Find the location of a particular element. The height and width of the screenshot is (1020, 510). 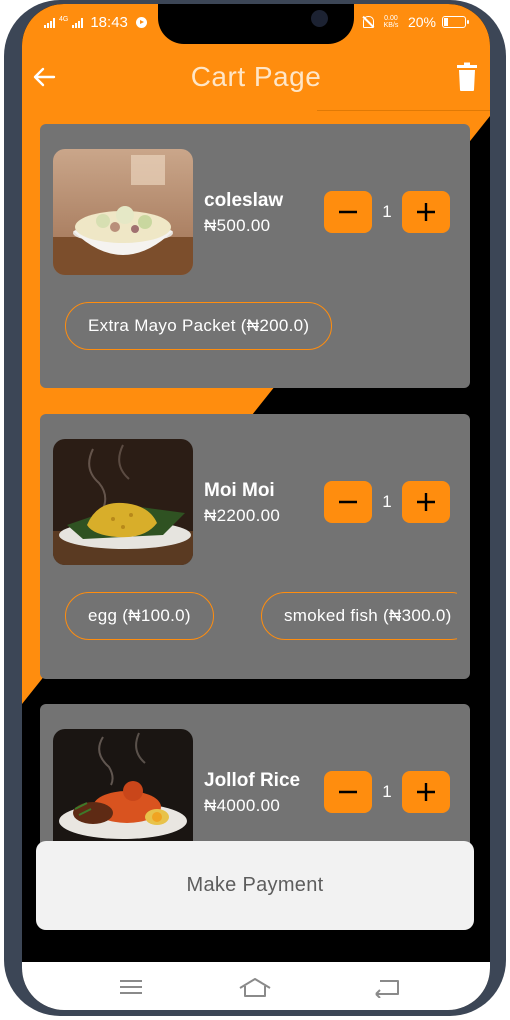

nav-back-button is located at coordinates (387, 987).